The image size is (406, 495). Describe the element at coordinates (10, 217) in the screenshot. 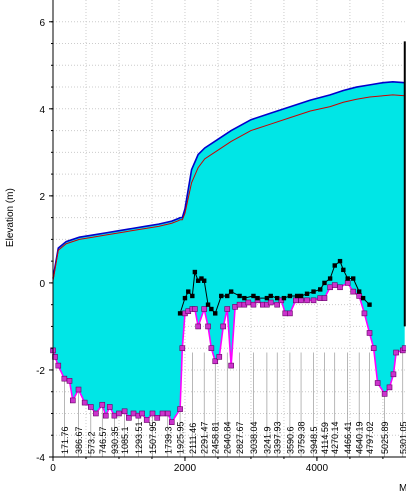

I see `y-axis-label: Elevation (m)` at that location.